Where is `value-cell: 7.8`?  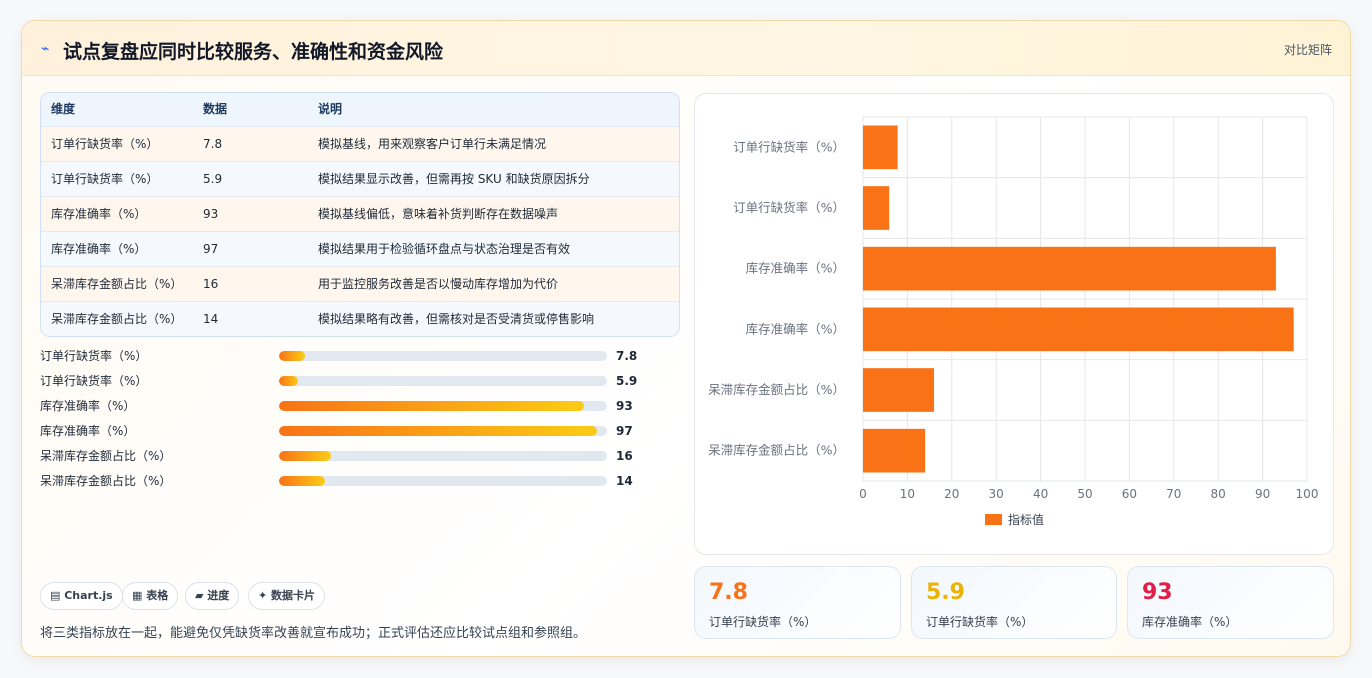
value-cell: 7.8 is located at coordinates (213, 144).